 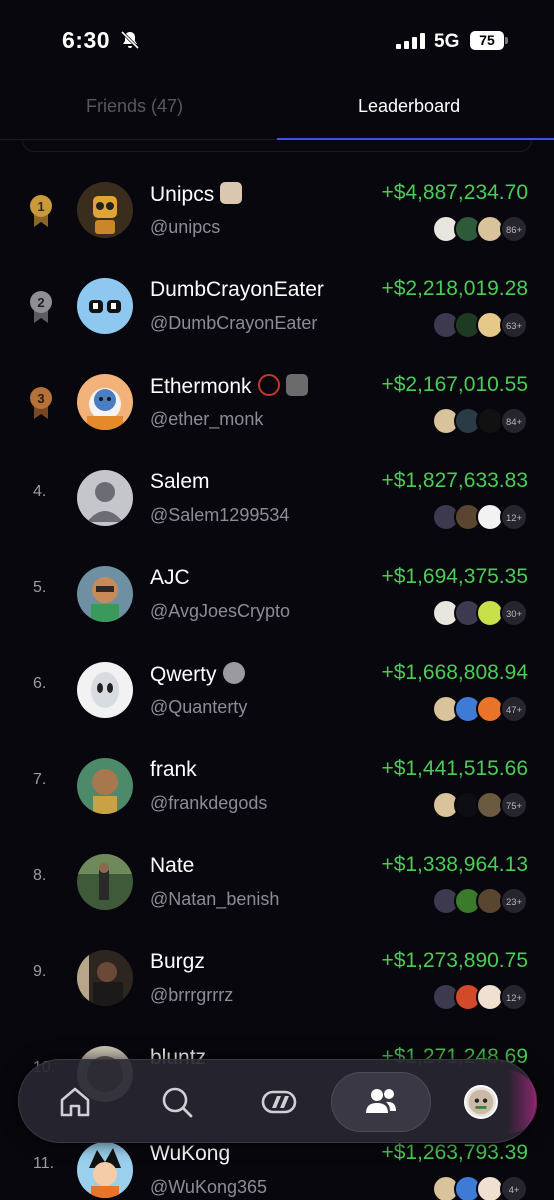 I want to click on rank-number: 7., so click(x=40, y=779).